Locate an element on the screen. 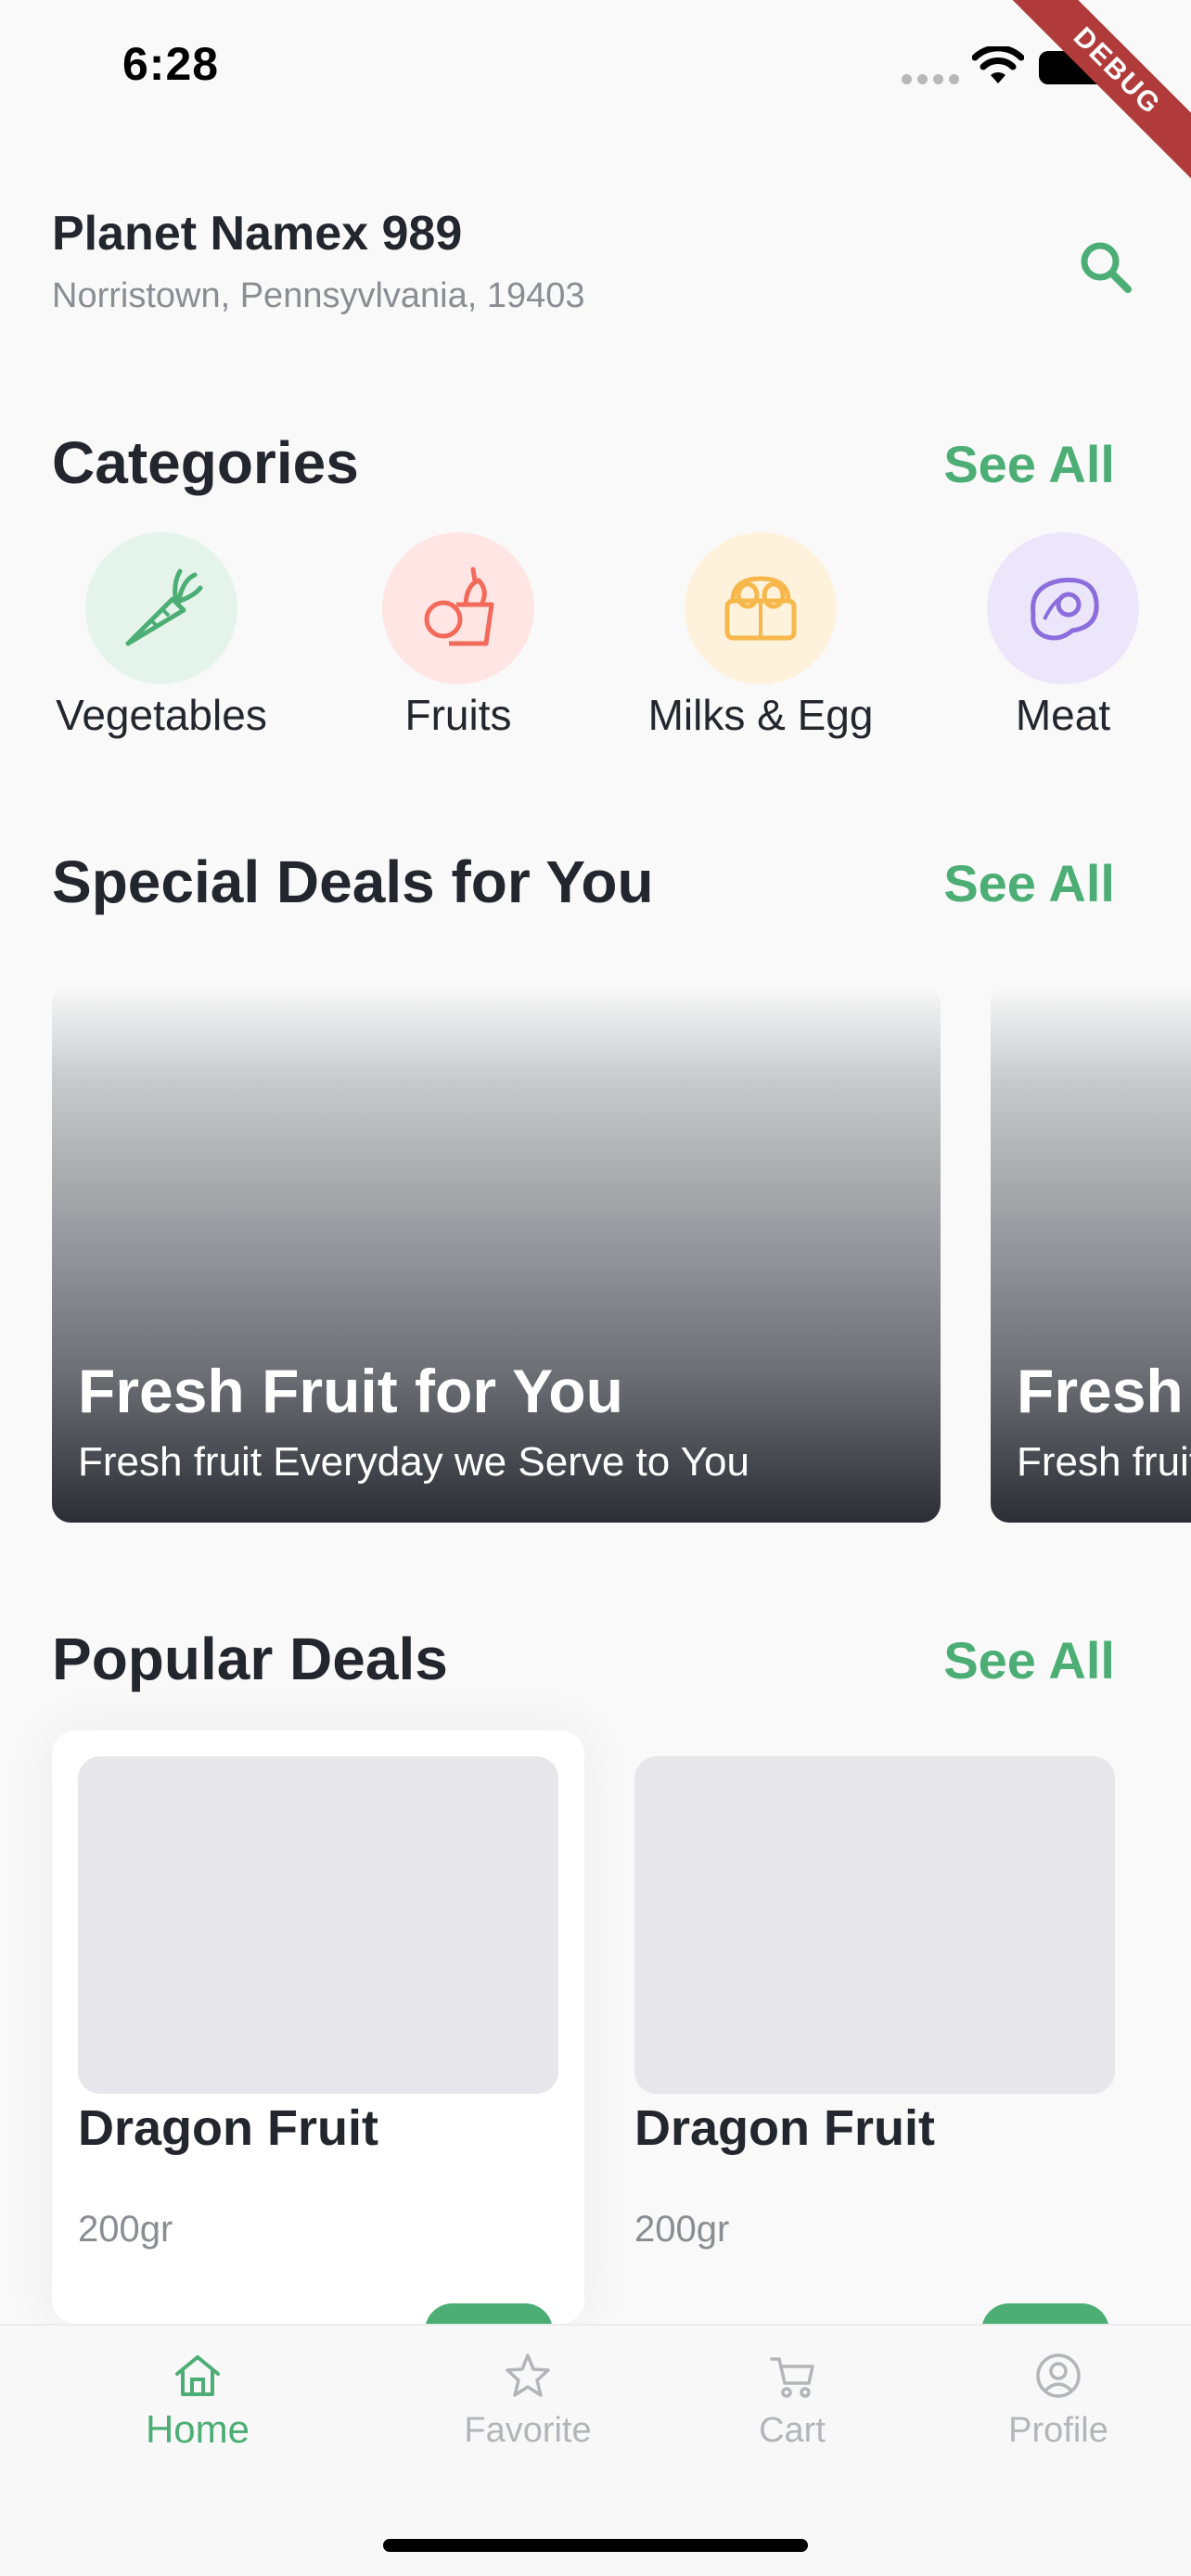 The height and width of the screenshot is (2576, 1191). popular-deals-see-all-button: See All is located at coordinates (1029, 1660).